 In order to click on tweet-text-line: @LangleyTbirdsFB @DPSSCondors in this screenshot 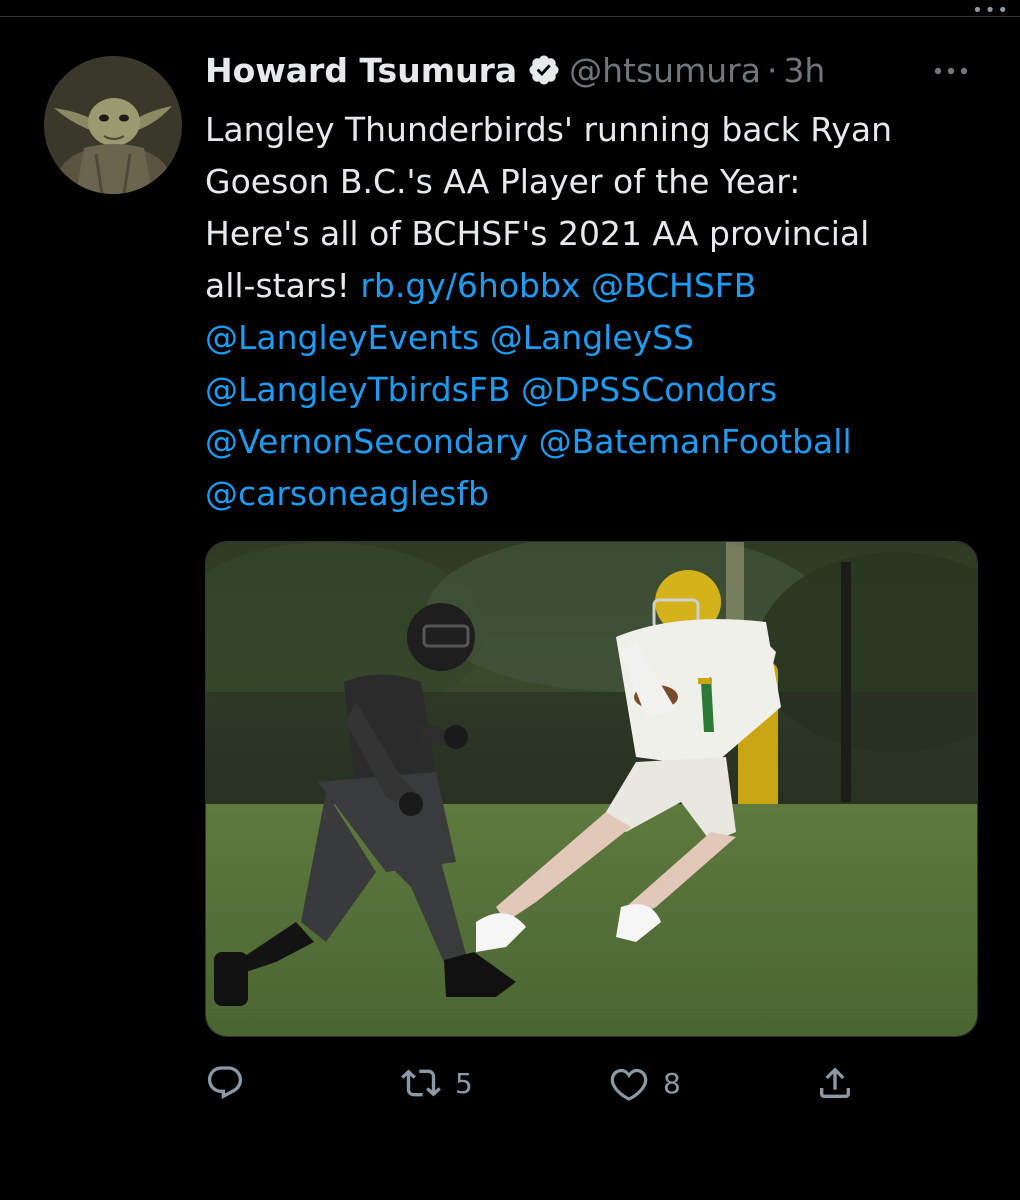, I will do `click(595, 390)`.